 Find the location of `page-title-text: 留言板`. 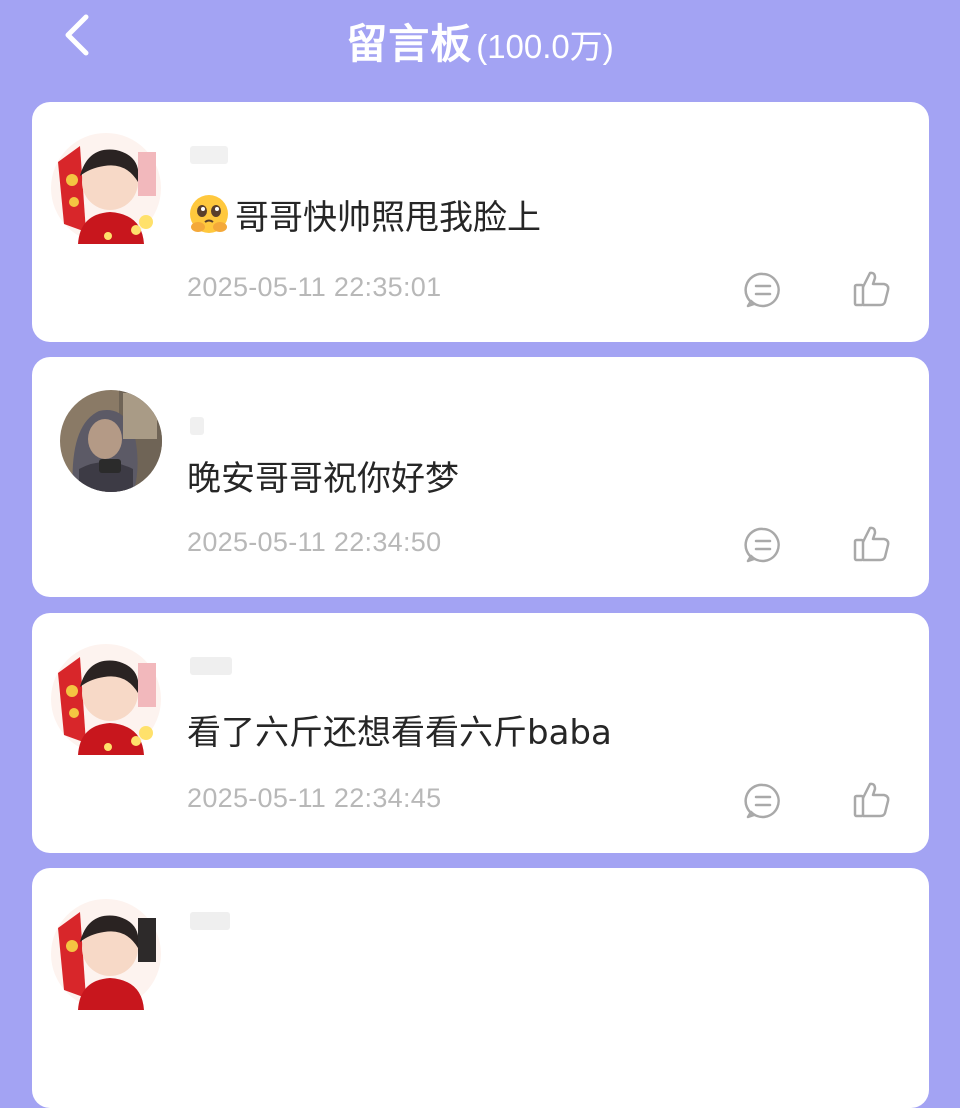

page-title-text: 留言板 is located at coordinates (409, 44).